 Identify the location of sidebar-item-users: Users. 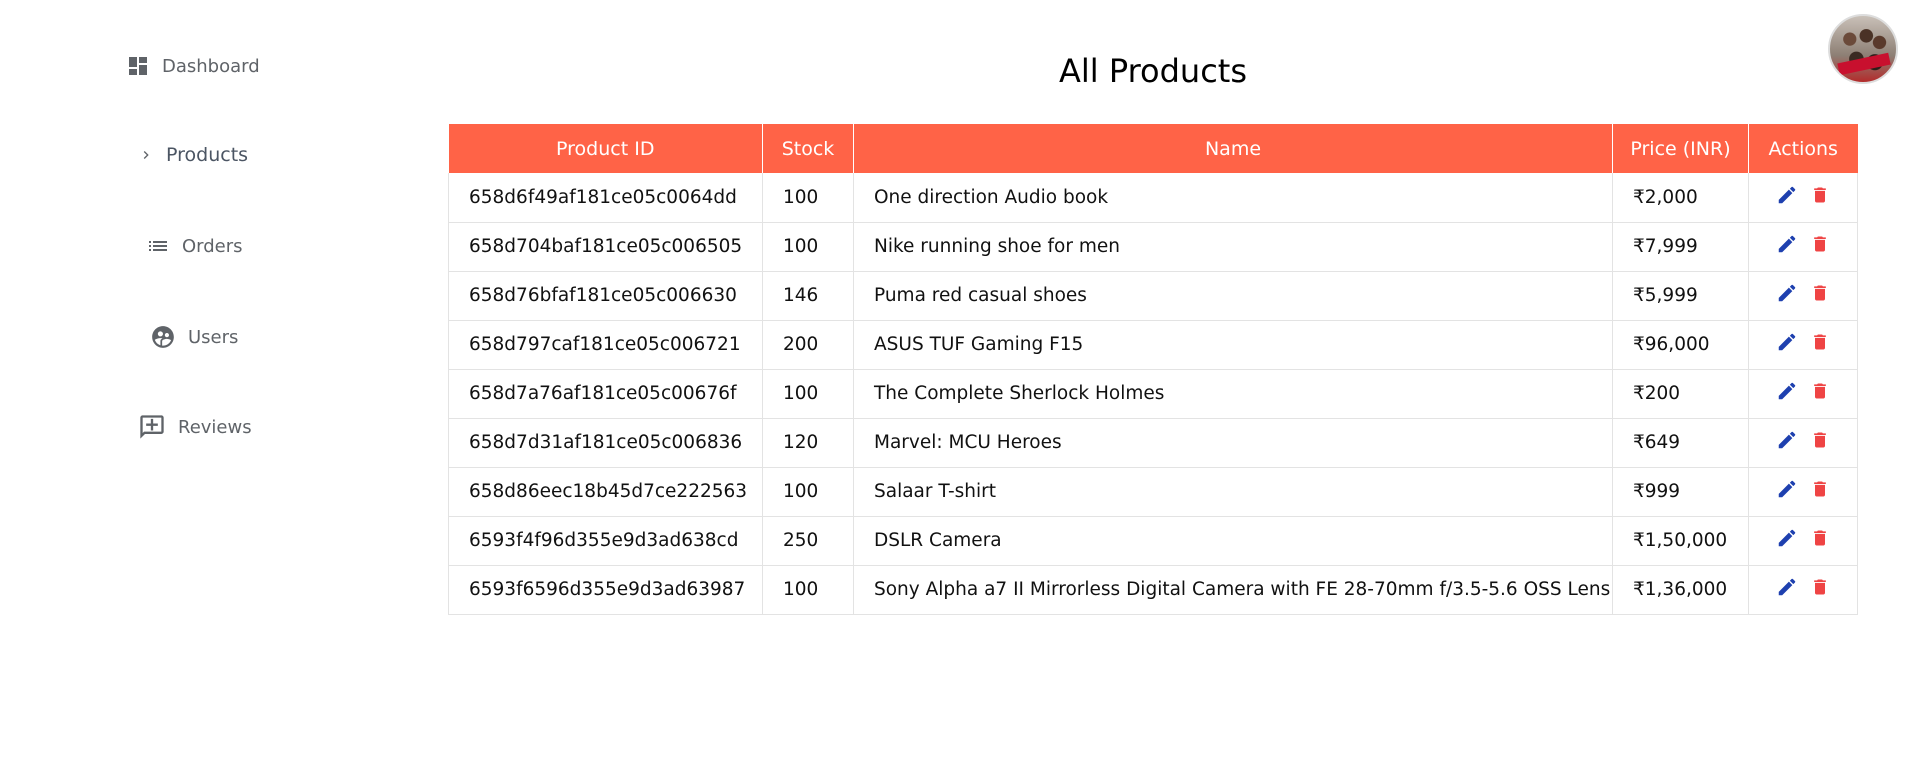
(194, 337).